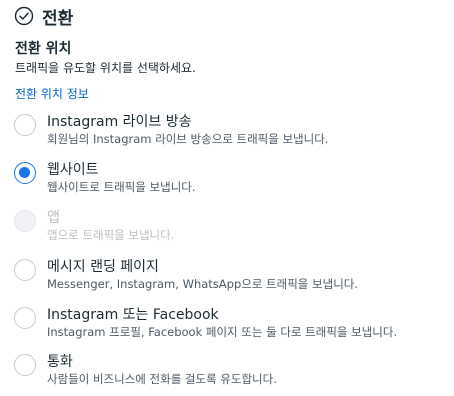 The width and height of the screenshot is (454, 396). I want to click on option-website: 웹사이트 웹사이트로 트래픽을 보냅니다., so click(229, 178).